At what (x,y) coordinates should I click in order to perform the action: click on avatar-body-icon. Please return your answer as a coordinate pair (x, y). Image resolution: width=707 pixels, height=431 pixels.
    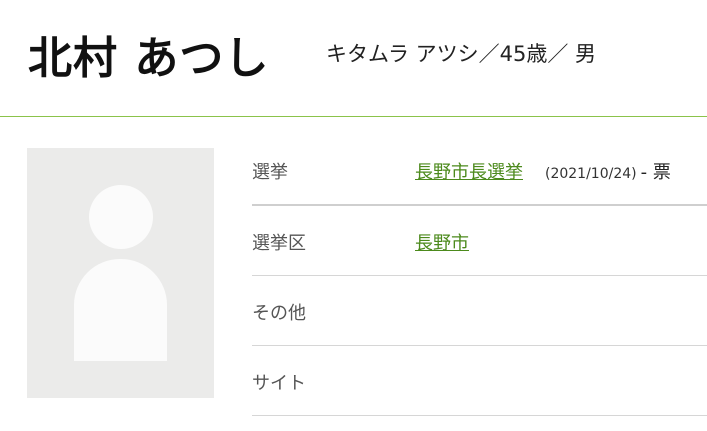
    Looking at the image, I should click on (120, 310).